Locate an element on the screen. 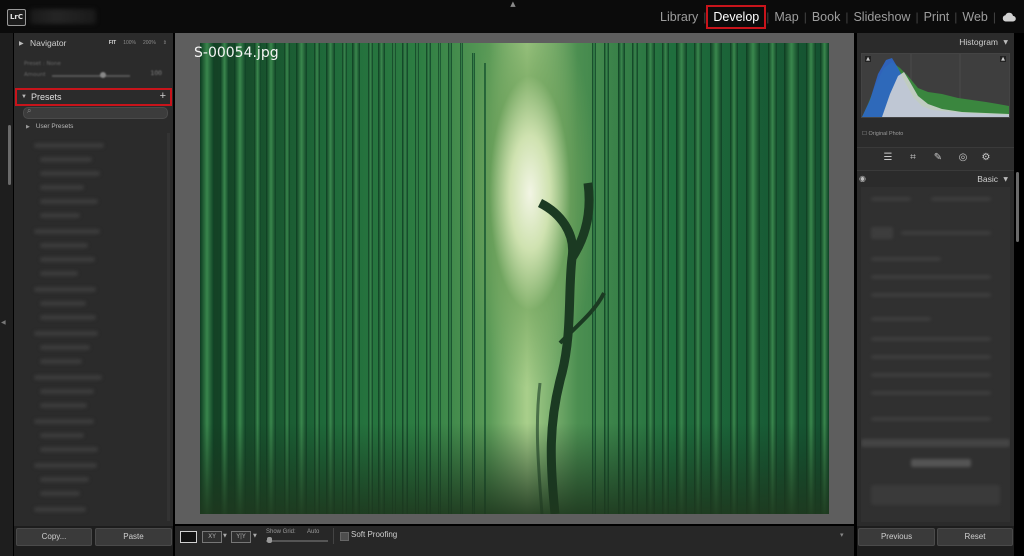 This screenshot has width=1024, height=556. preset-list-scrollbar is located at coordinates (168, 327).